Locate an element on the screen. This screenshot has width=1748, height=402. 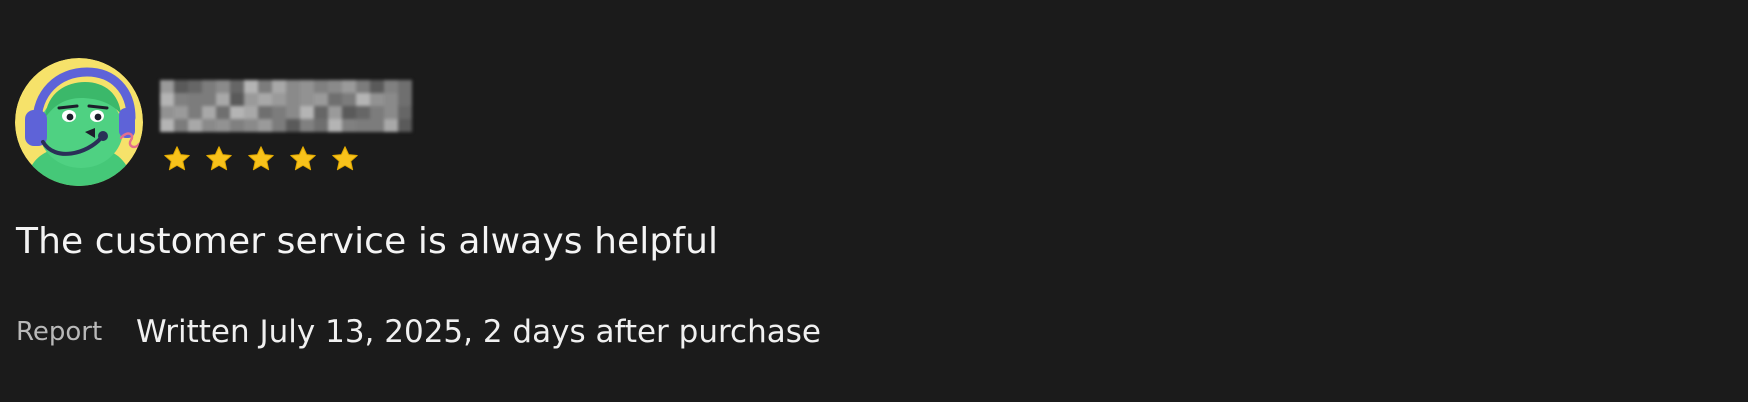
user-avatar is located at coordinates (79, 122).